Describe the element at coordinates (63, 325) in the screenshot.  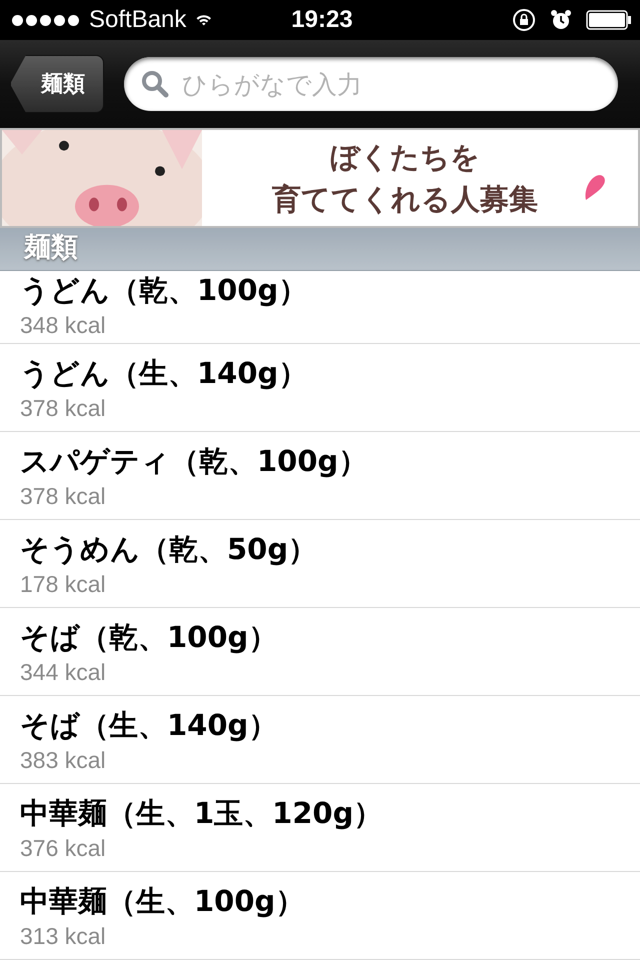
I see `calorie-text: 348 kcal` at that location.